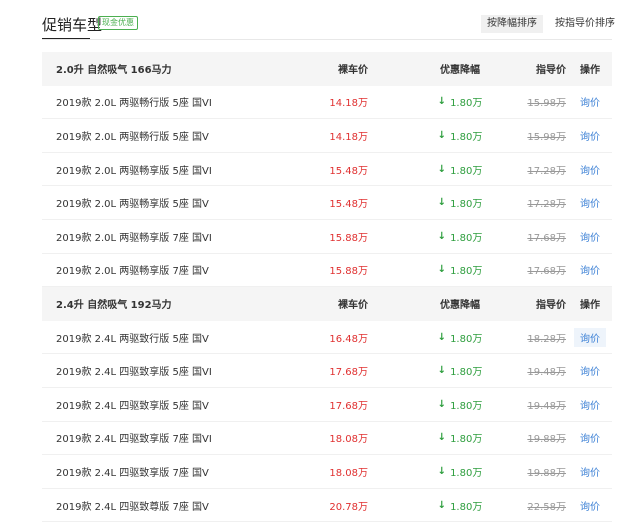 The width and height of the screenshot is (640, 522). I want to click on net-price: 20.78万, so click(348, 507).